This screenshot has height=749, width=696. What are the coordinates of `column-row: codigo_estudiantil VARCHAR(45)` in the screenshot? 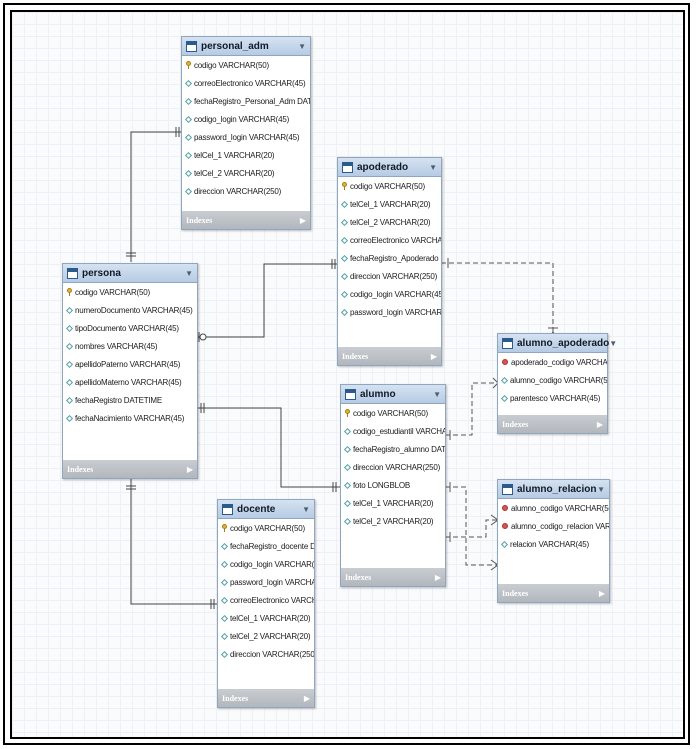 It's located at (393, 431).